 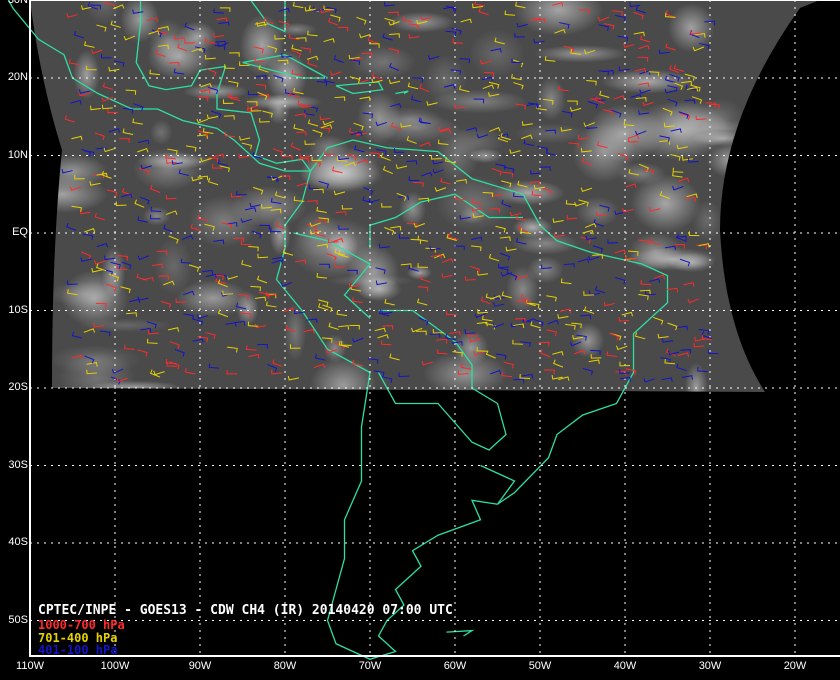 I want to click on lat-label: 10N, so click(x=17, y=154).